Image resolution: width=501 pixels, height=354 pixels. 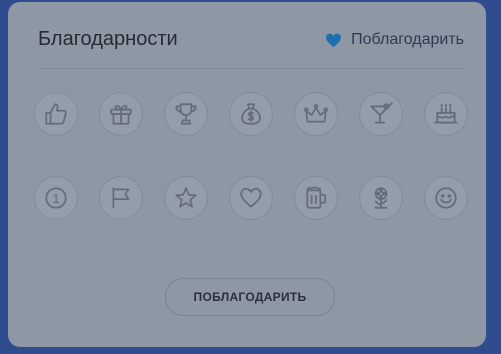 I want to click on flag-icon, so click(x=121, y=198).